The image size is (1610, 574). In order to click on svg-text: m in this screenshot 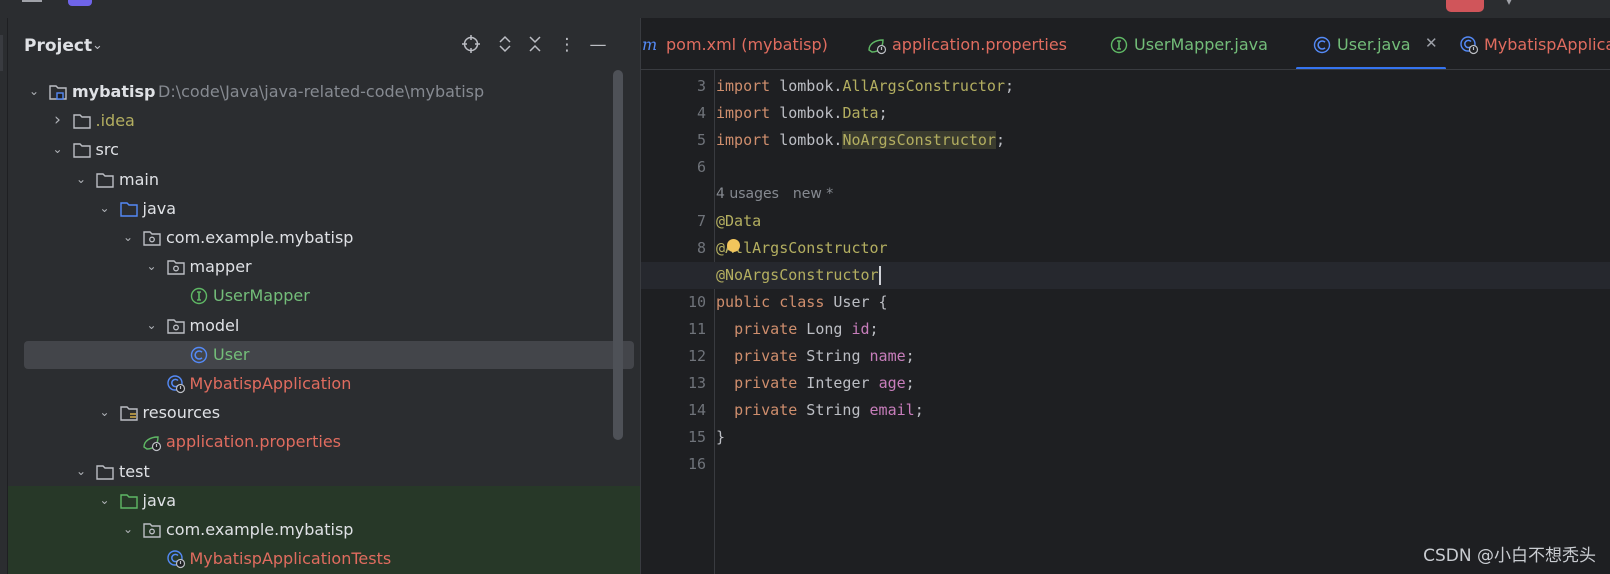, I will do `click(649, 44)`.